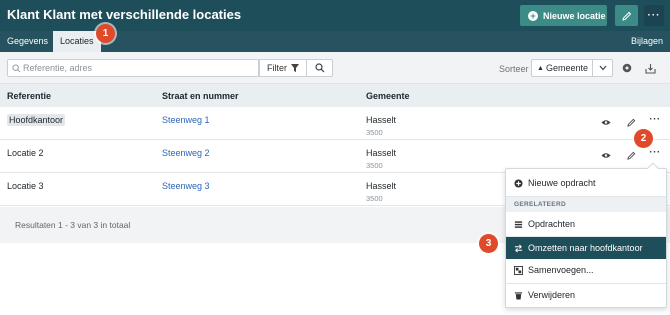 The height and width of the screenshot is (315, 670). Describe the element at coordinates (562, 183) in the screenshot. I see `menu-label: Nieuwe opdracht` at that location.